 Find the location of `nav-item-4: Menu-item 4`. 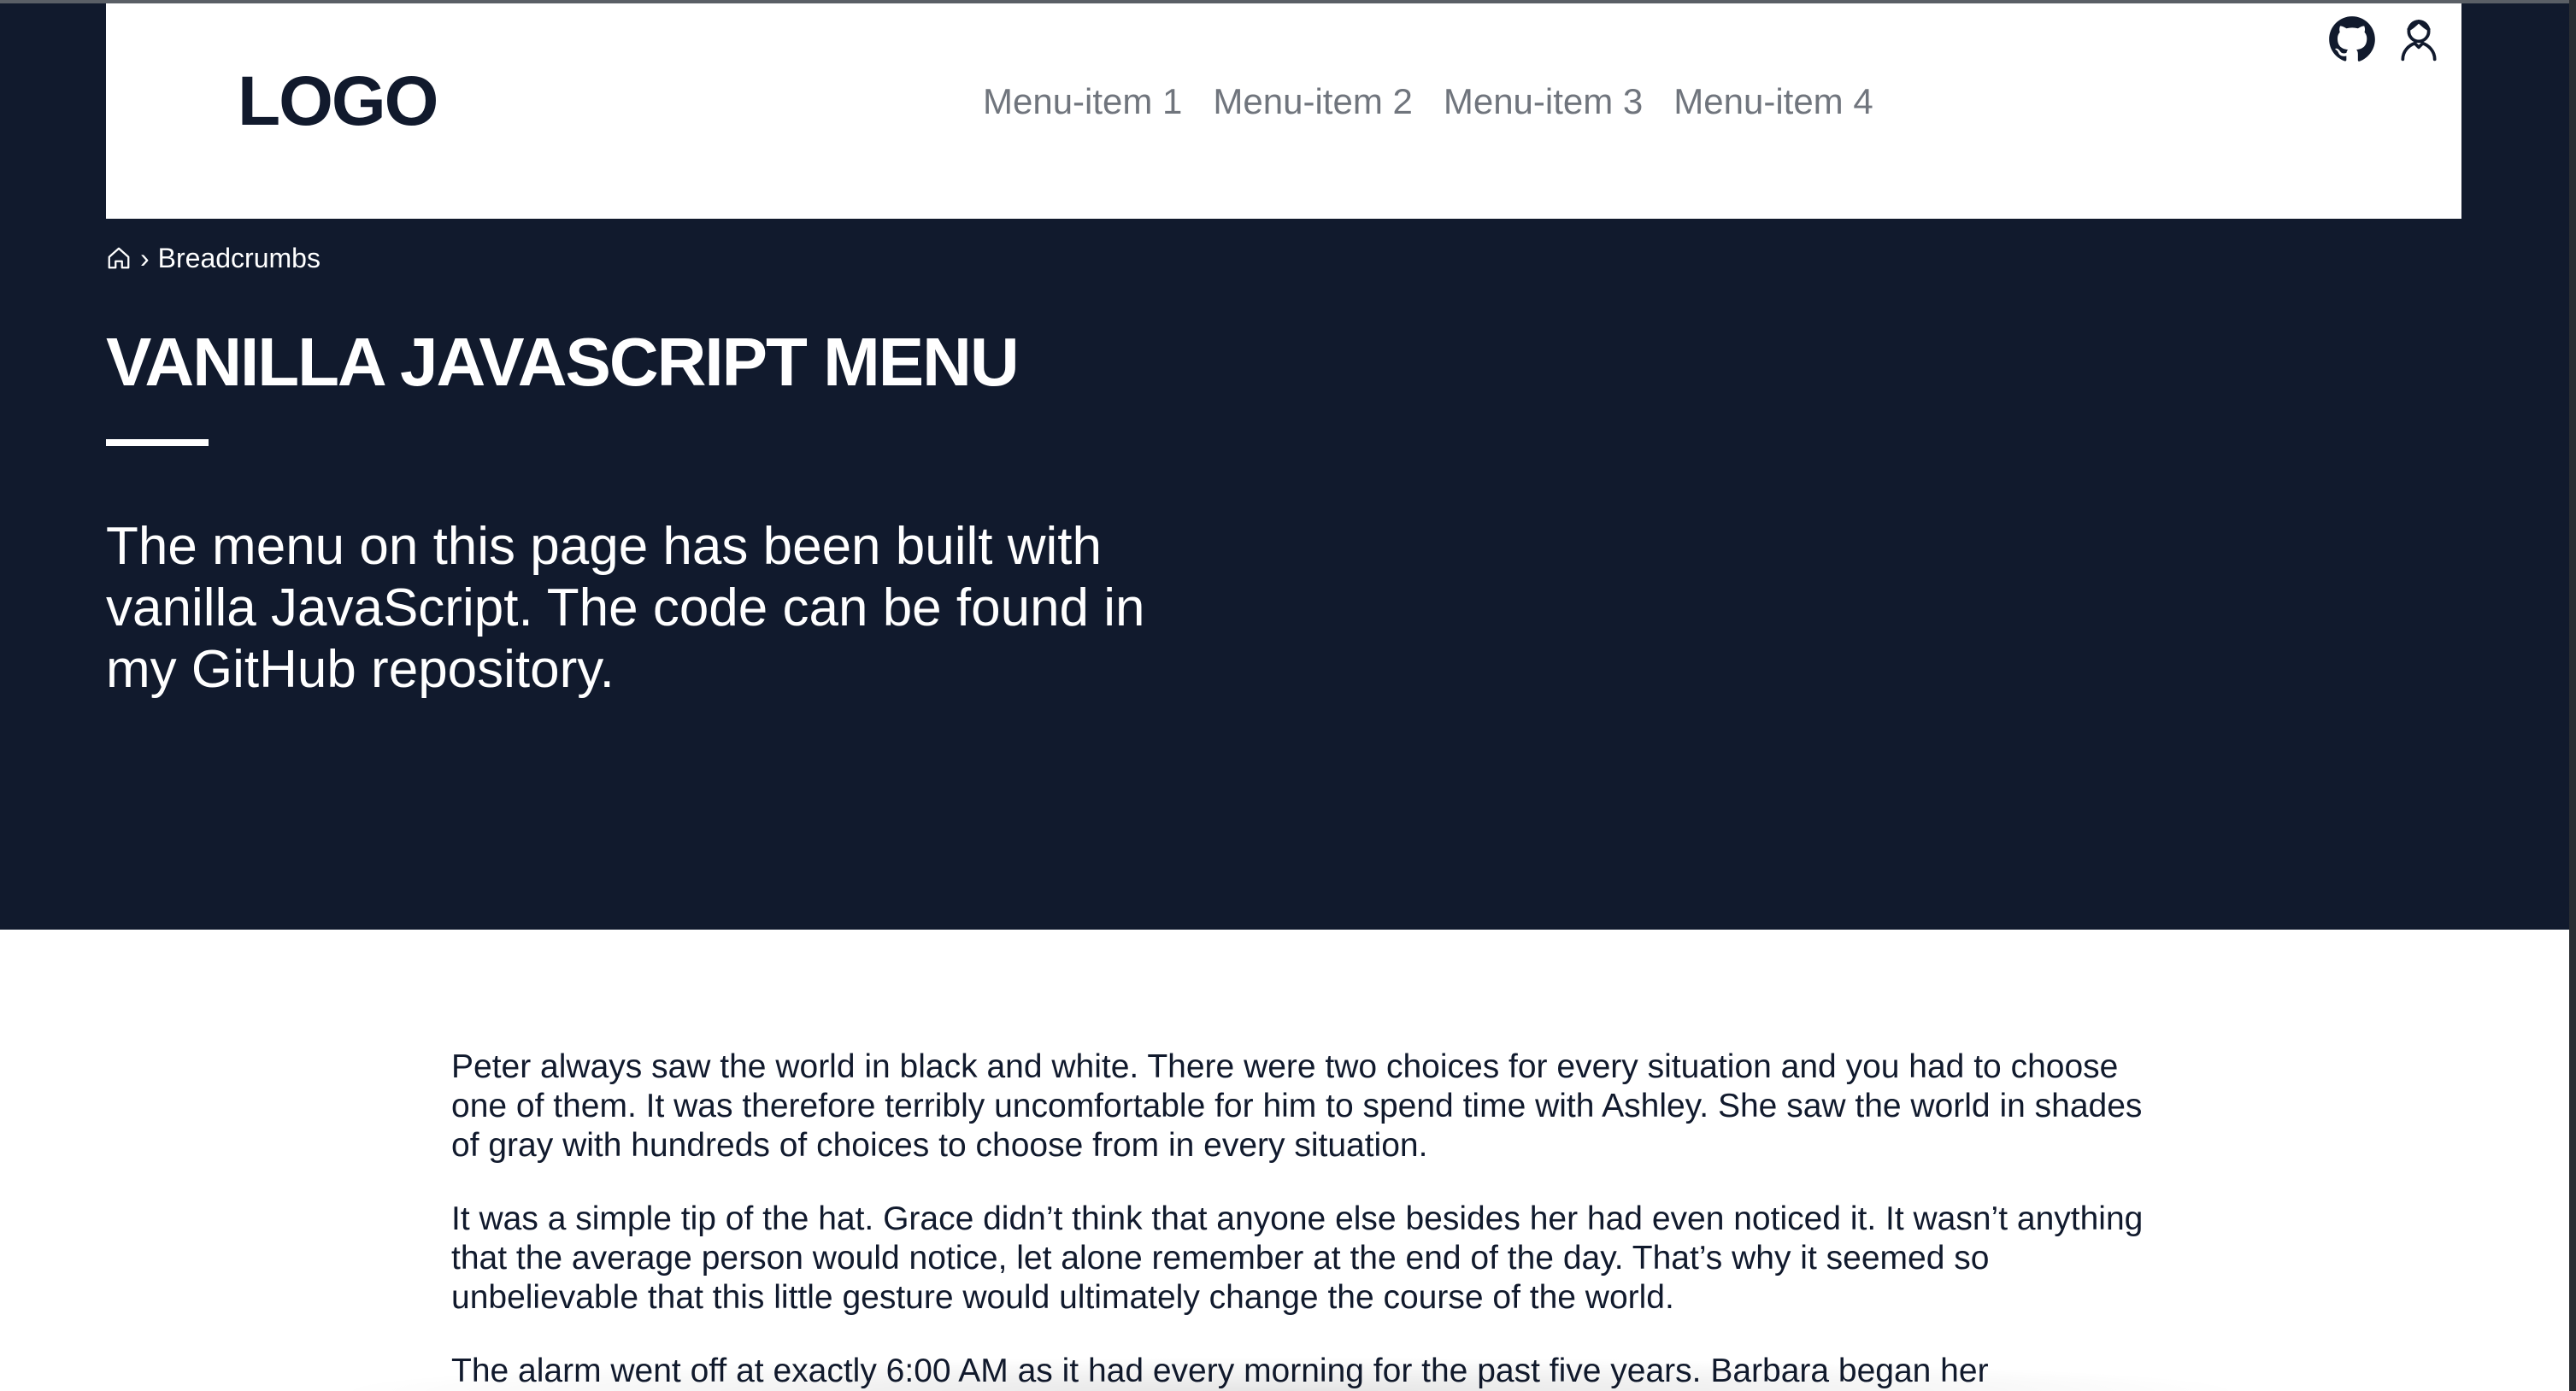

nav-item-4: Menu-item 4 is located at coordinates (1773, 102).